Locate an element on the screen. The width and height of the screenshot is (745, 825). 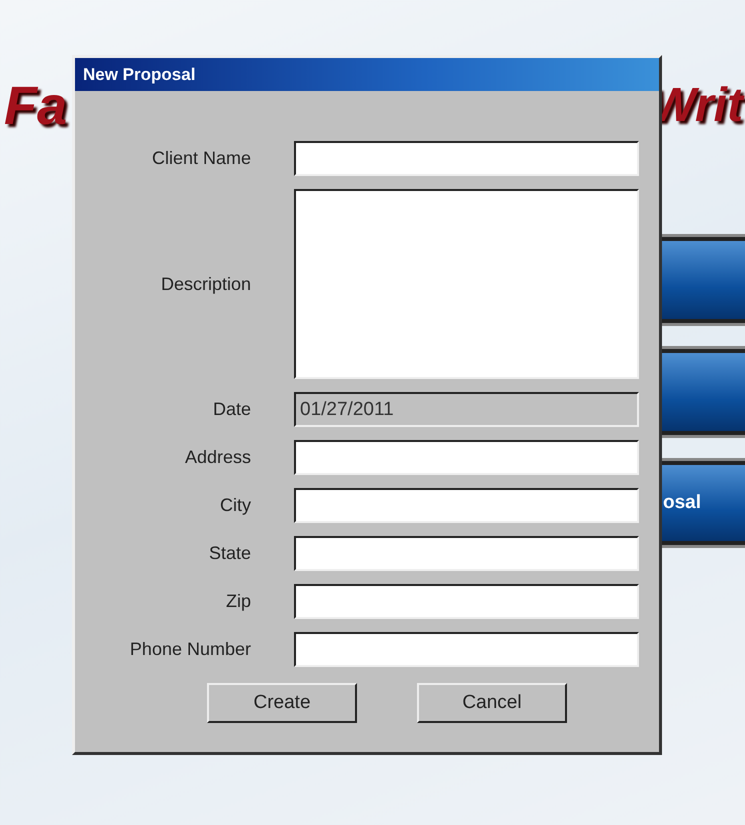
create-button: Create is located at coordinates (282, 703).